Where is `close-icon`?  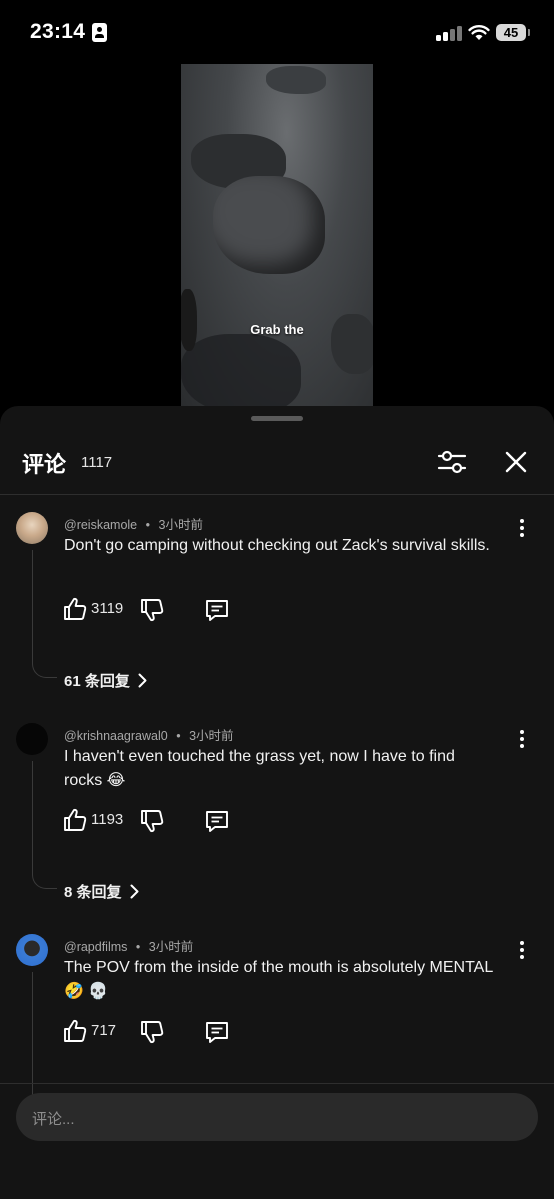
close-icon is located at coordinates (516, 462).